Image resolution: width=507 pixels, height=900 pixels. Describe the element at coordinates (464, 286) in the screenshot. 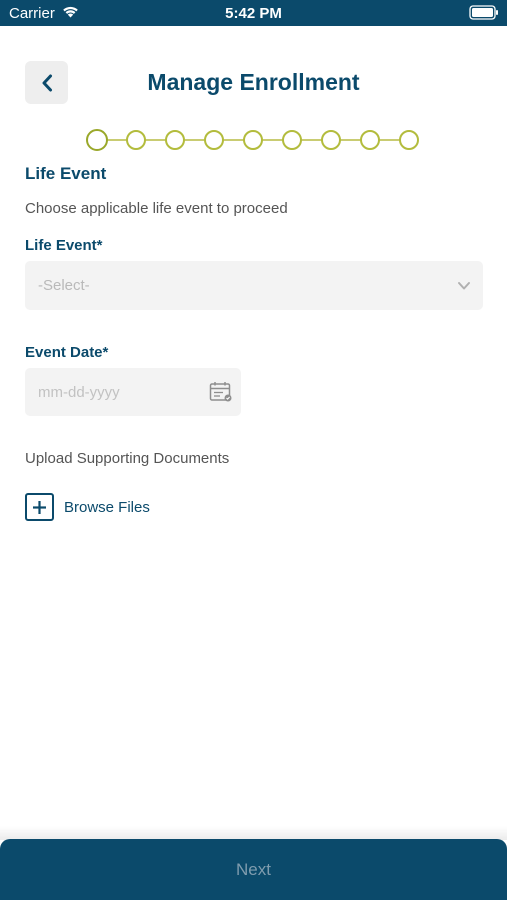

I see `chevron-down-icon` at that location.